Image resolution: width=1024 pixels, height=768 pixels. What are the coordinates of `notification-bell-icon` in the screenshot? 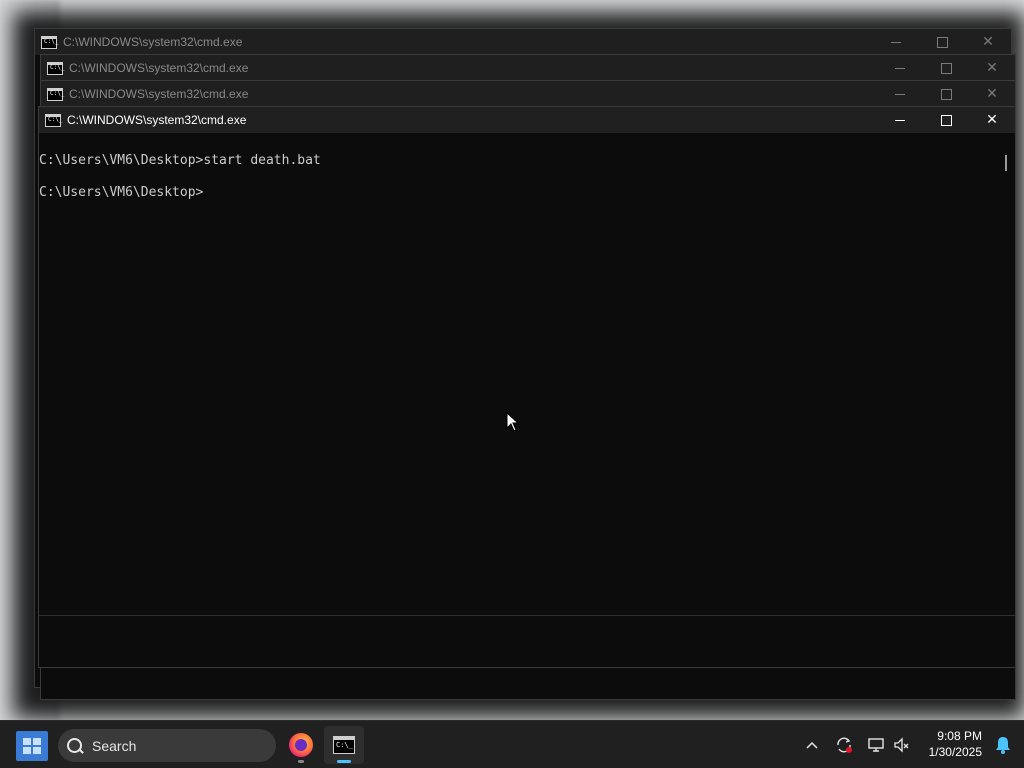 It's located at (1003, 745).